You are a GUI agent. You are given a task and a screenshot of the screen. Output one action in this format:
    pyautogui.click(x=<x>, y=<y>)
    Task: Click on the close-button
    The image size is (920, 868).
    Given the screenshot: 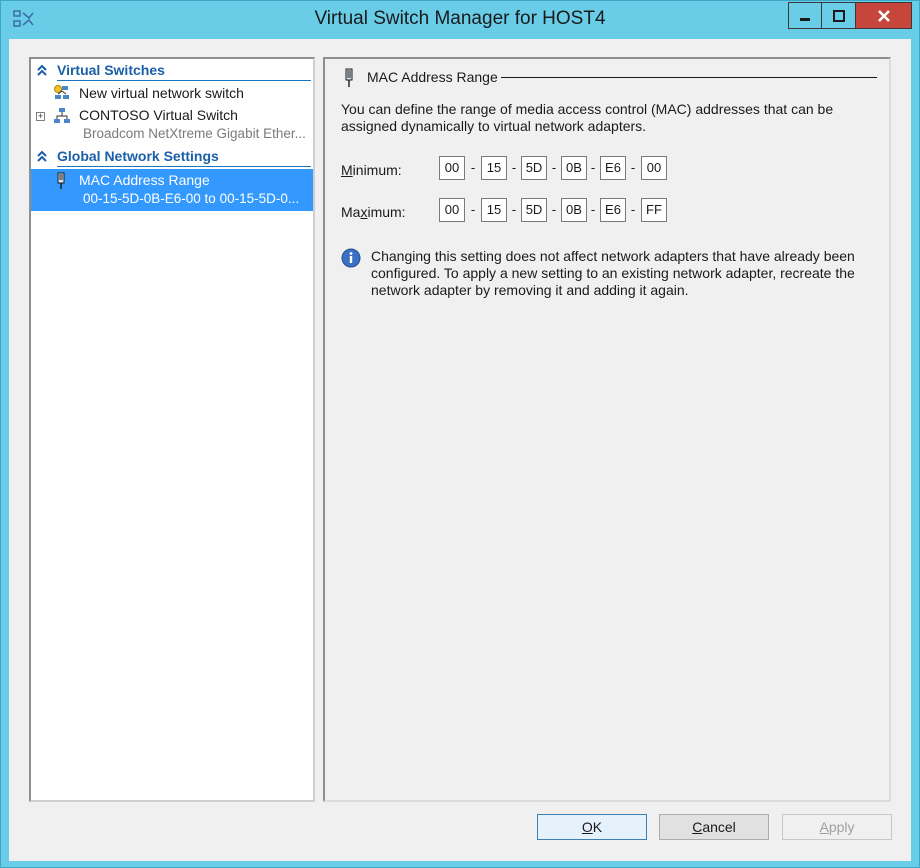 What is the action you would take?
    pyautogui.click(x=884, y=15)
    